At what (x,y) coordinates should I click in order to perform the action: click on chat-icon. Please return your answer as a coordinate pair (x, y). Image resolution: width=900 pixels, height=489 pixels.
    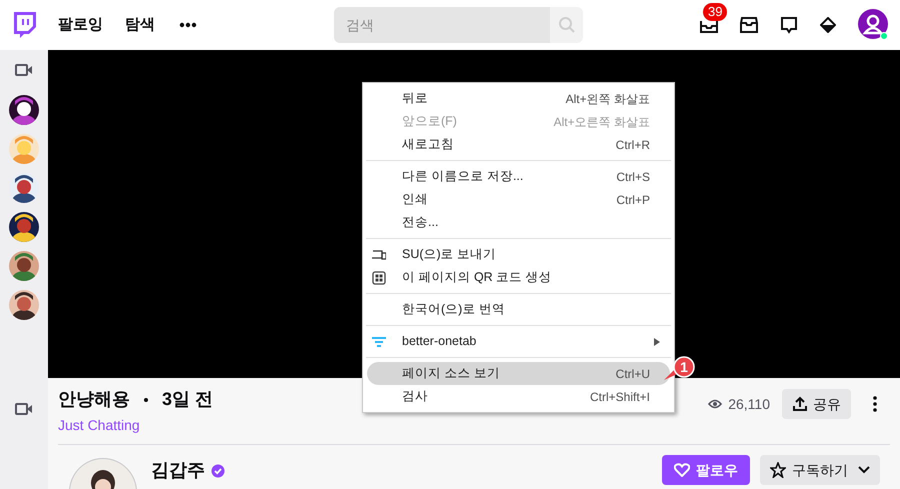
    Looking at the image, I should click on (789, 25).